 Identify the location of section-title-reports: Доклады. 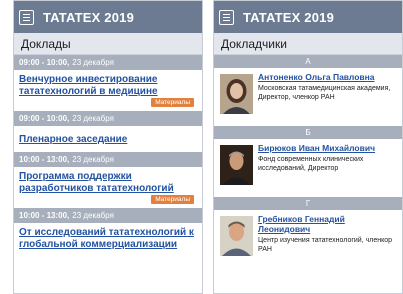
(108, 44).